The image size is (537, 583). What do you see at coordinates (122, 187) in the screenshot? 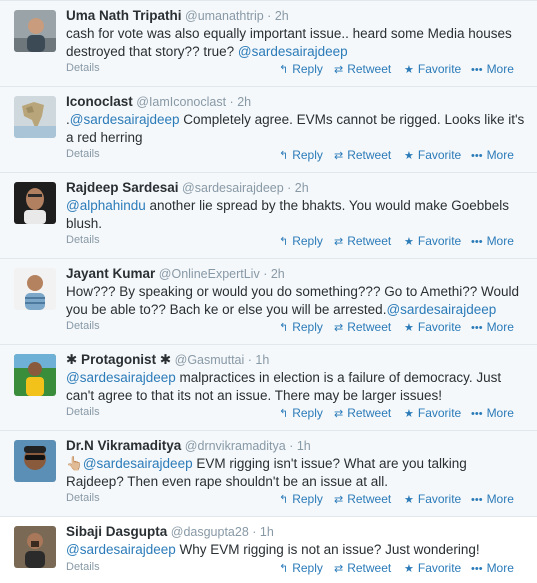
I see `author-name: Rajdeep Sardesai` at bounding box center [122, 187].